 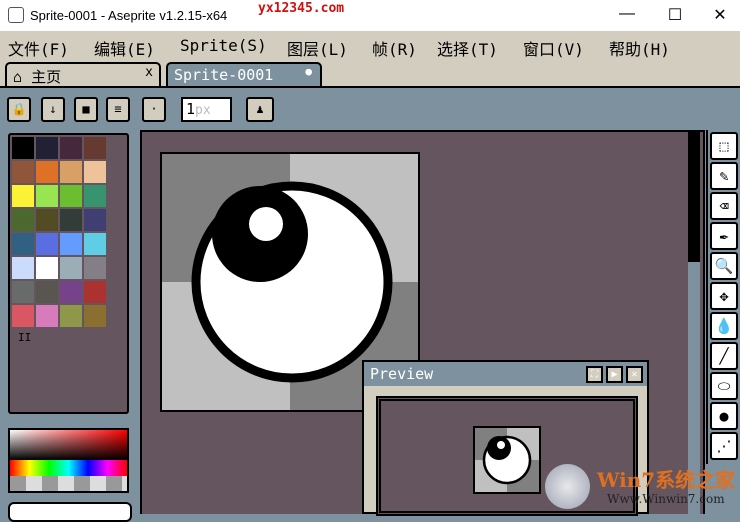 What do you see at coordinates (203, 110) in the screenshot?
I see `brush-unit: px` at bounding box center [203, 110].